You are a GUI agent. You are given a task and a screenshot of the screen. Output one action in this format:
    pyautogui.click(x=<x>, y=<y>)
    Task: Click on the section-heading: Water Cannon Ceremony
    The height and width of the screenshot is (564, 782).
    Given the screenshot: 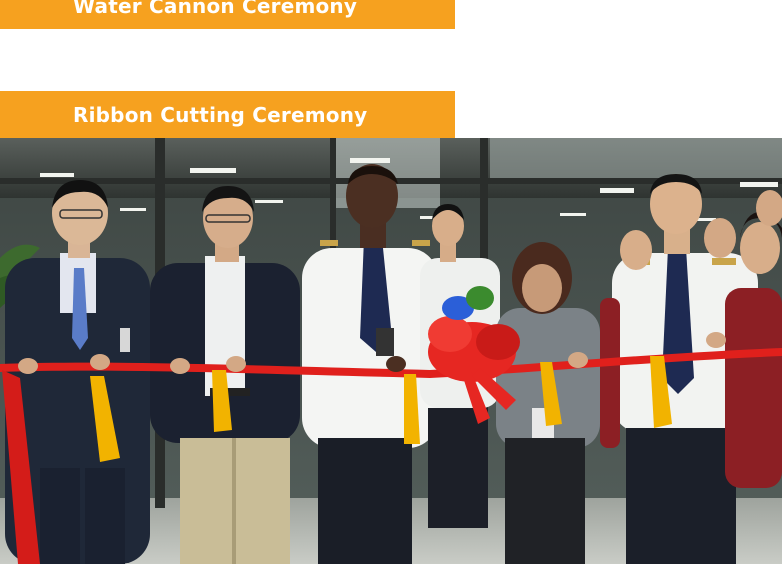 What is the action you would take?
    pyautogui.click(x=215, y=9)
    